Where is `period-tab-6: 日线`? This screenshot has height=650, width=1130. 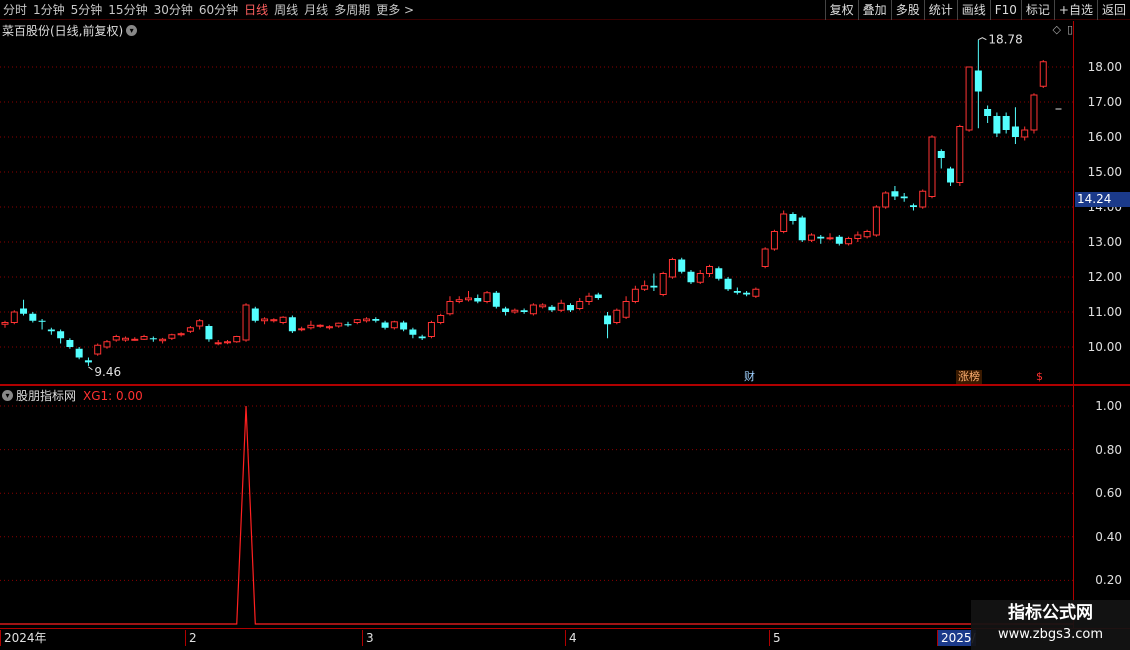 period-tab-6: 日线 is located at coordinates (256, 10).